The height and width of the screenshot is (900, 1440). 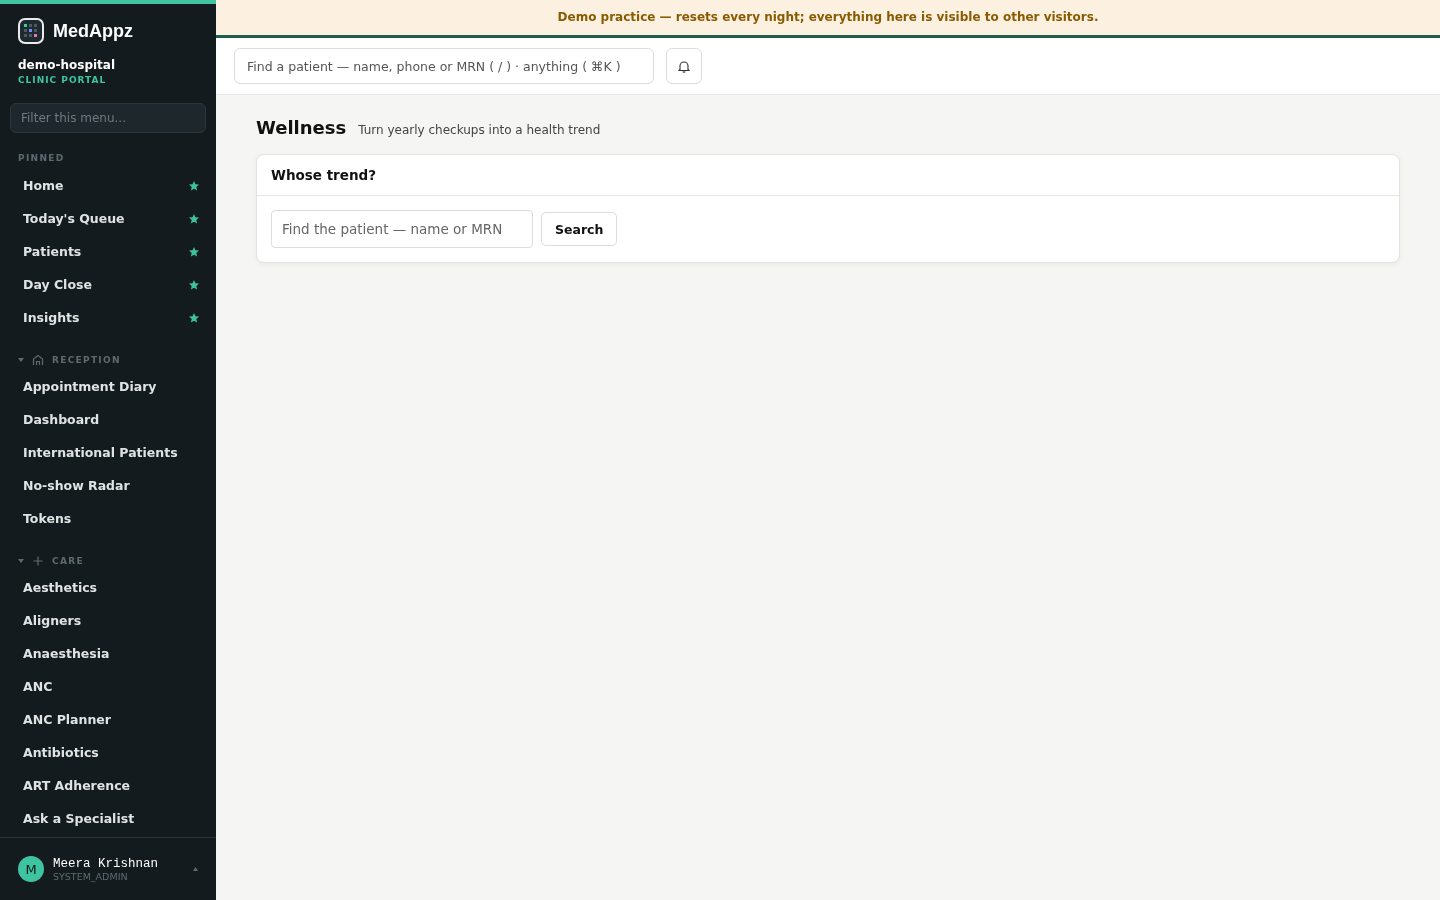 What do you see at coordinates (828, 175) in the screenshot?
I see `card-title: Whose trend?` at bounding box center [828, 175].